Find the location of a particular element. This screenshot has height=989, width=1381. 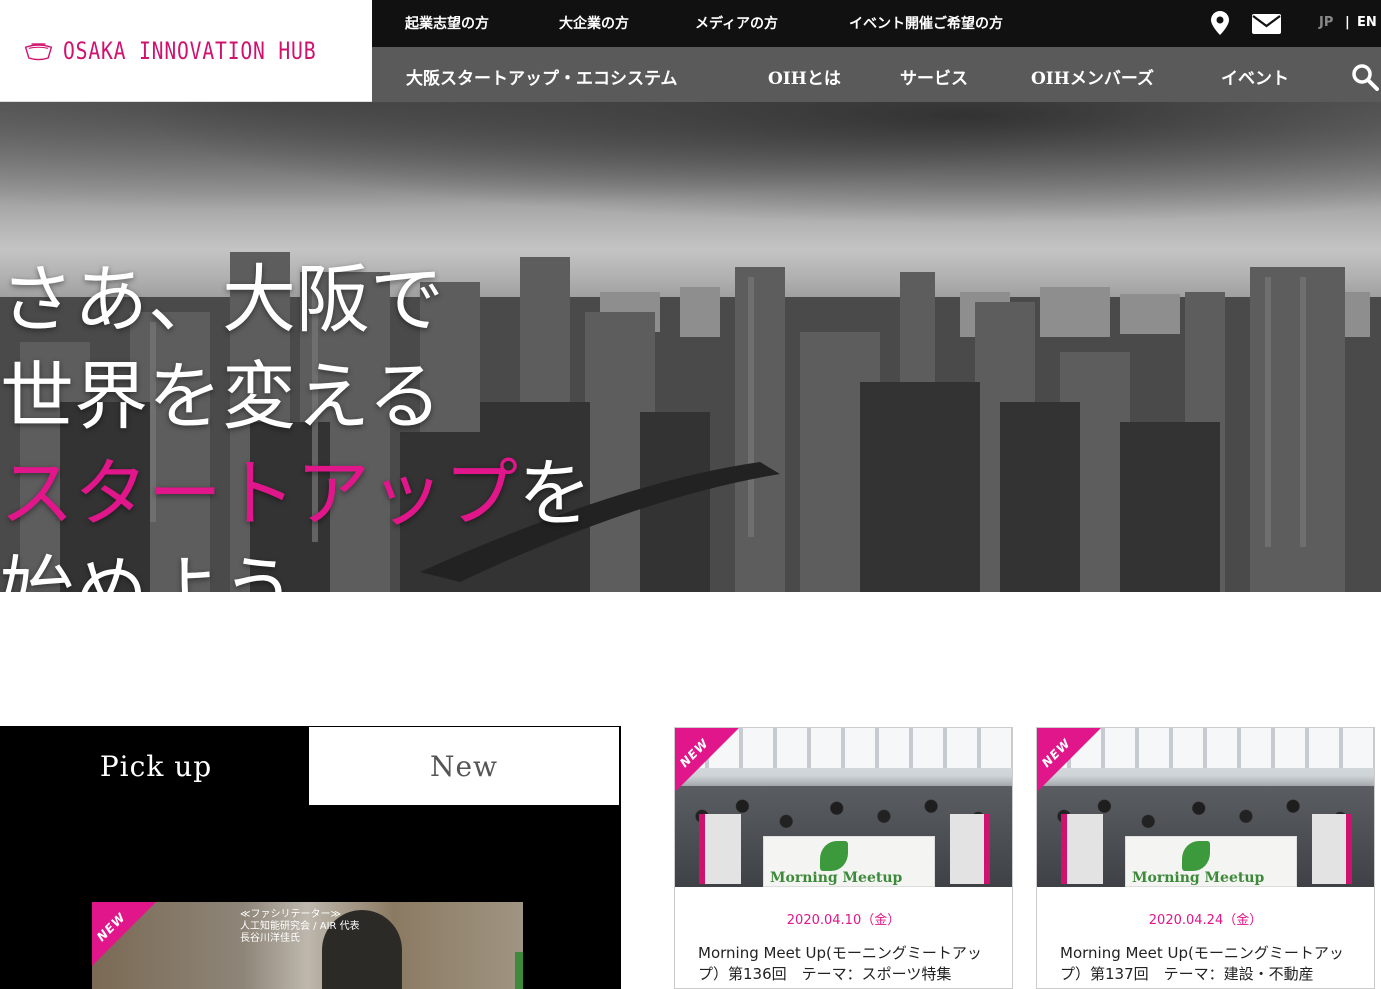

link-large-companies: 大企業の方 is located at coordinates (594, 23).